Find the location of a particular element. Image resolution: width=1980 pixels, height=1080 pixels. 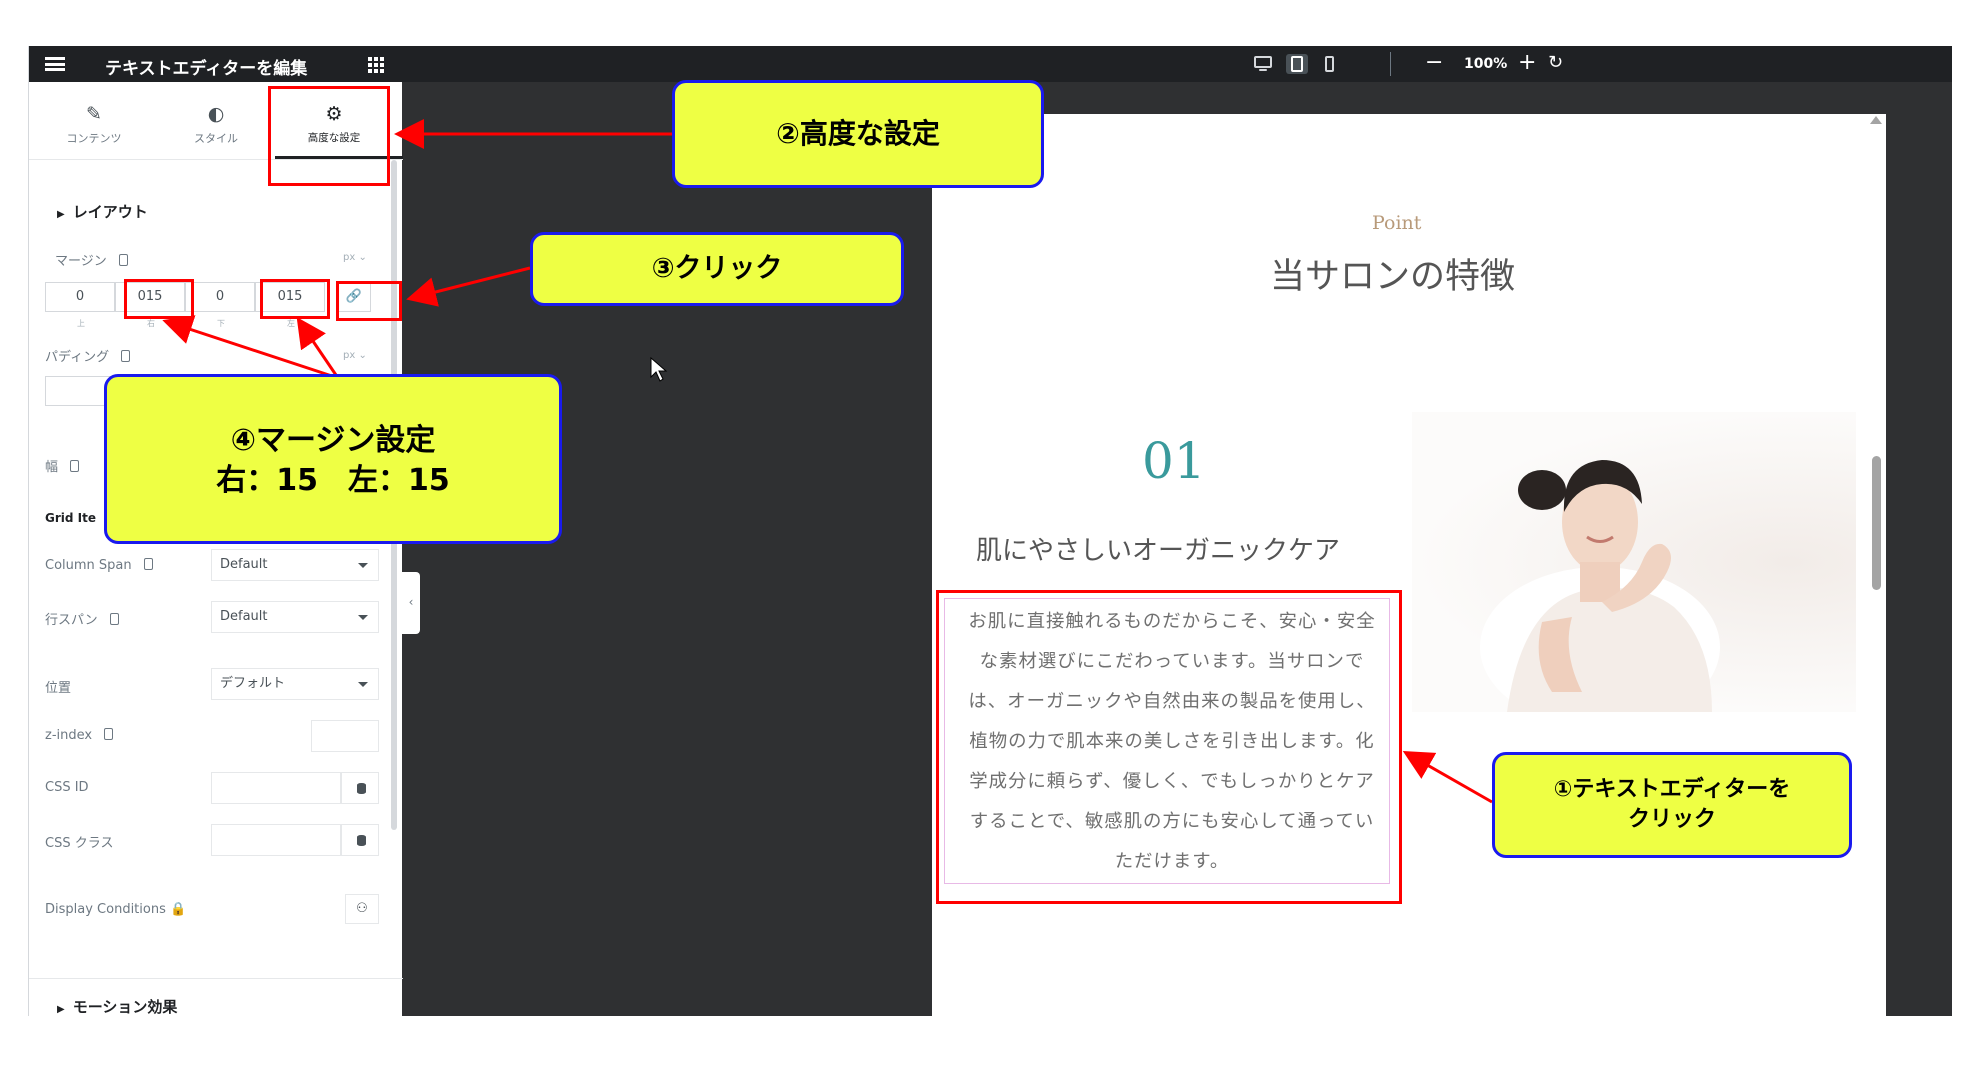

tab-content: ✎ コンテンツ is located at coordinates (94, 132).